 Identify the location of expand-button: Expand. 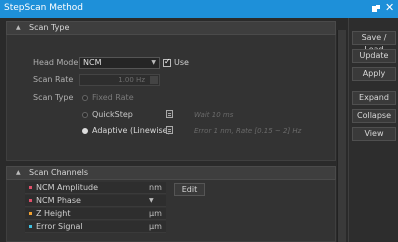
(374, 98).